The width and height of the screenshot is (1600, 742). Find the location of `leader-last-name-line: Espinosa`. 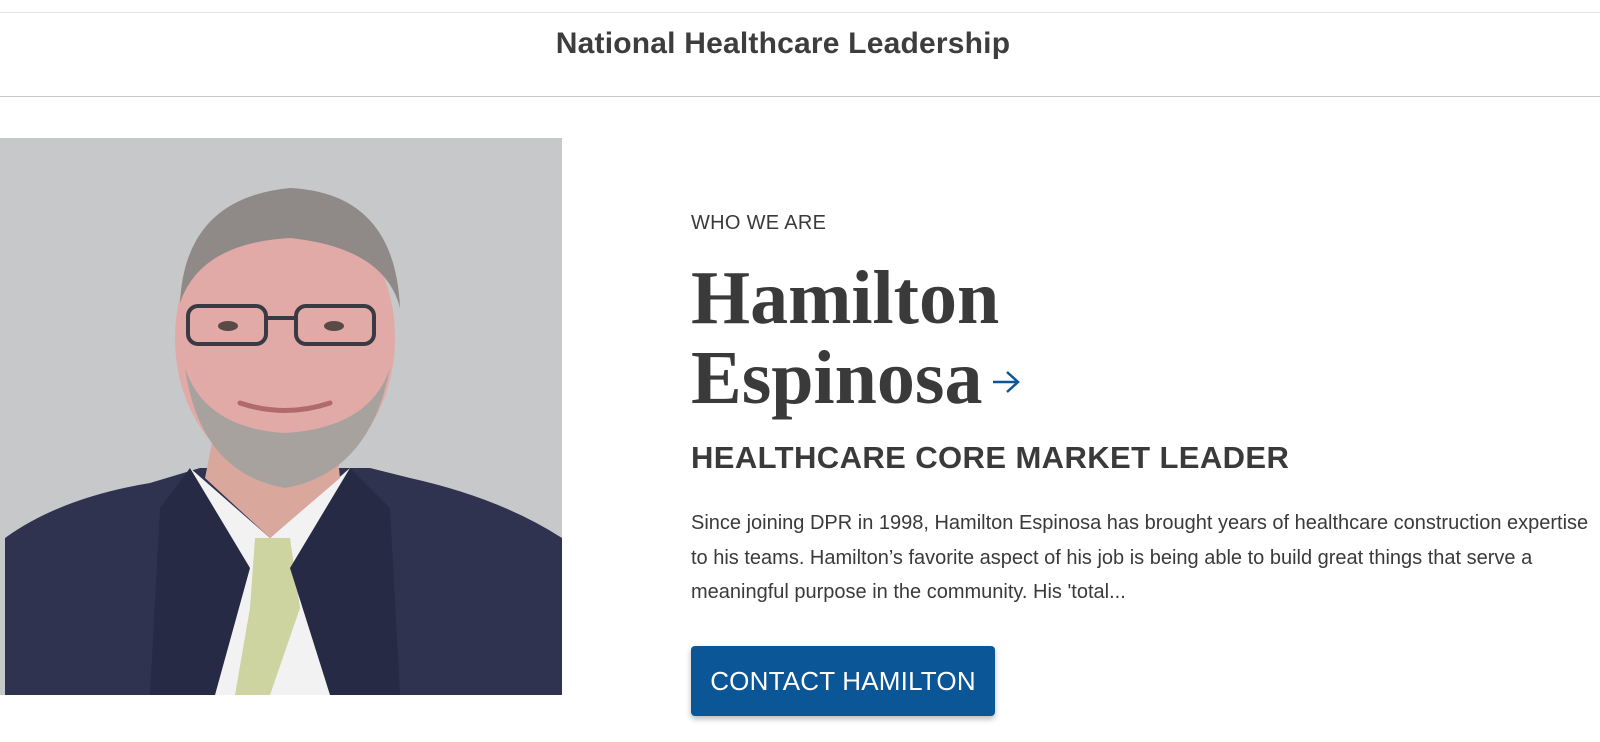

leader-last-name-line: Espinosa is located at coordinates (856, 382).